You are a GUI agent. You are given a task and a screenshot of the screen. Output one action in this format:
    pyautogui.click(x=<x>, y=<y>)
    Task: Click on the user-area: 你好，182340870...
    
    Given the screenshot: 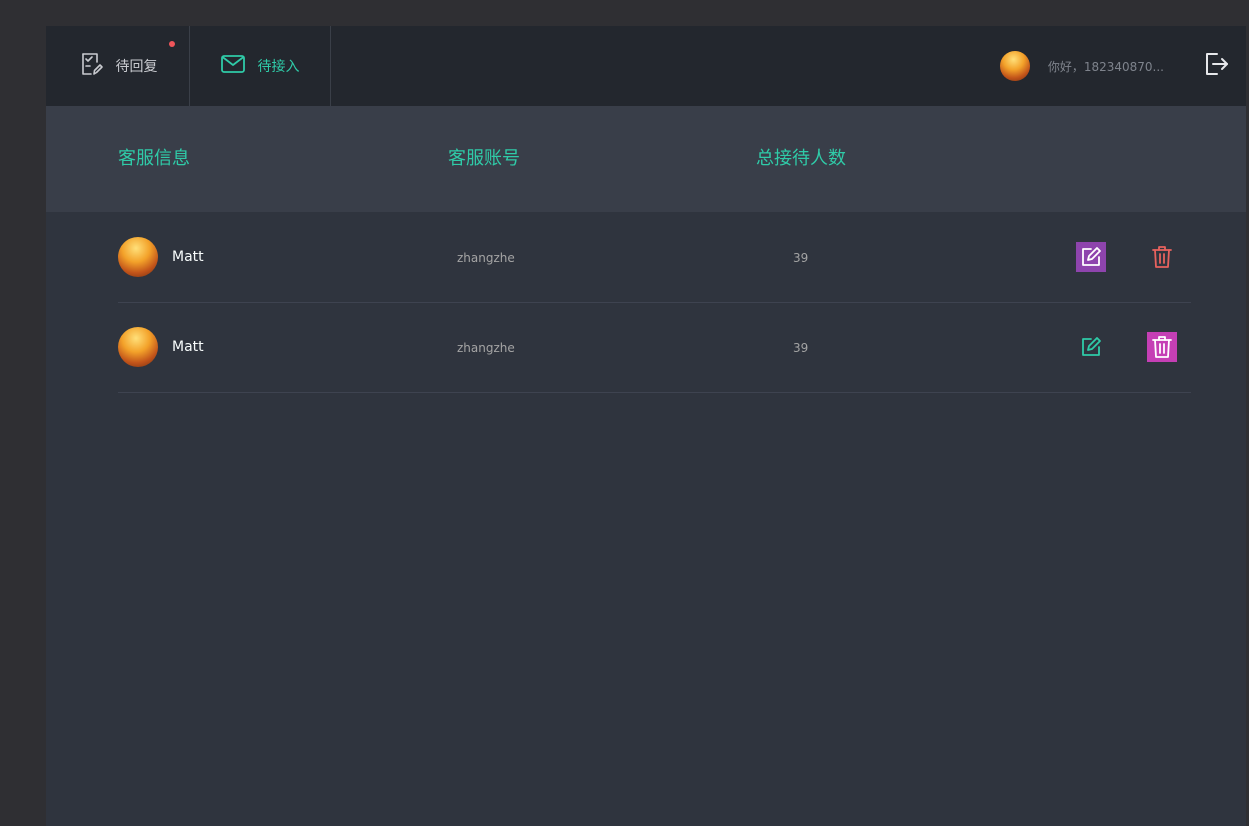 What is the action you would take?
    pyautogui.click(x=1114, y=66)
    